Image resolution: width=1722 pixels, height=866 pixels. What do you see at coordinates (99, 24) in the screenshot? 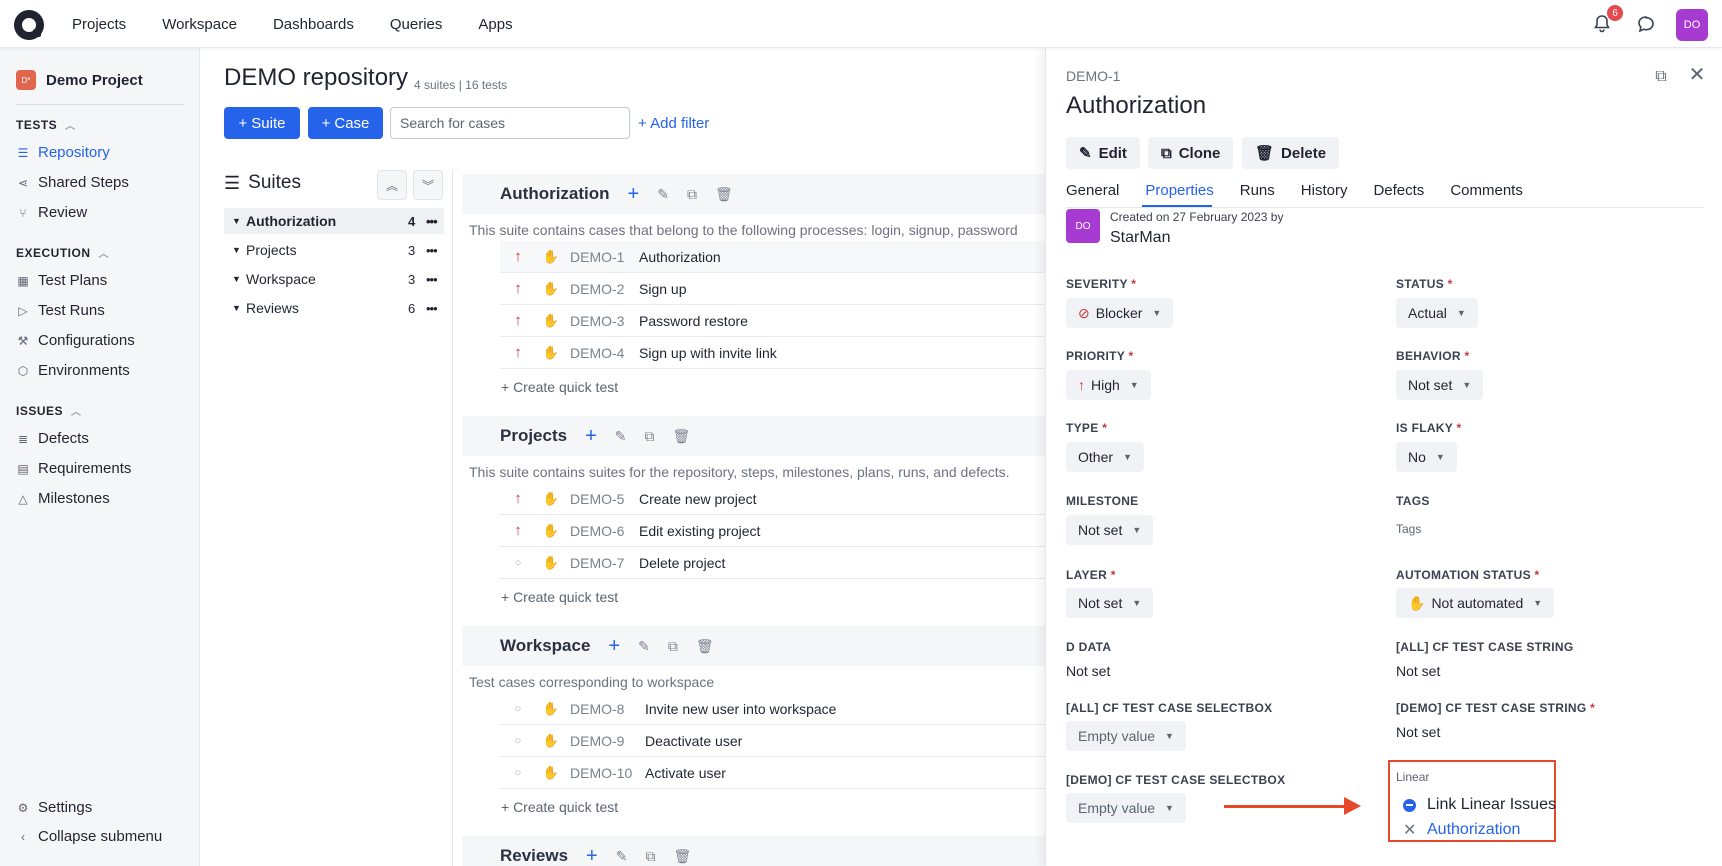
I see `nav-link-projects: Projects` at bounding box center [99, 24].